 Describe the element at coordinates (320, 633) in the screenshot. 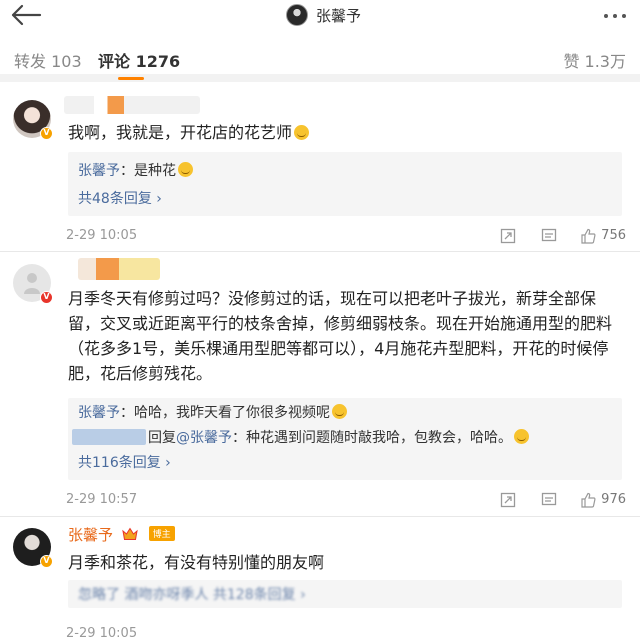

I see `comment-meta: 2-29 10:05` at that location.